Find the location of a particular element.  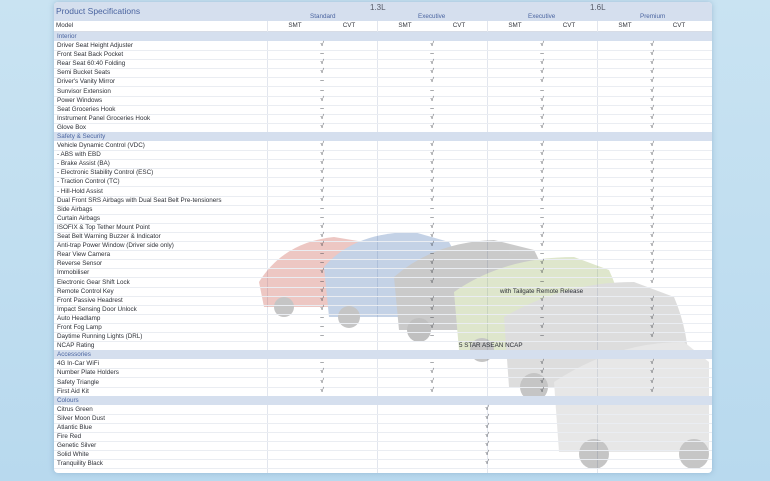

row-label: Genetic Silver is located at coordinates (77, 446).